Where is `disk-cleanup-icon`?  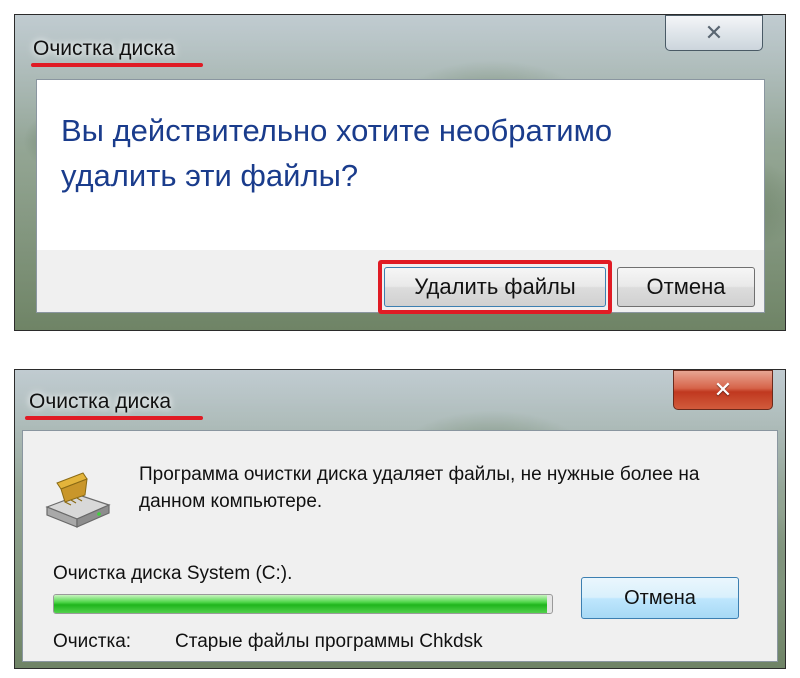
disk-cleanup-icon is located at coordinates (78, 500).